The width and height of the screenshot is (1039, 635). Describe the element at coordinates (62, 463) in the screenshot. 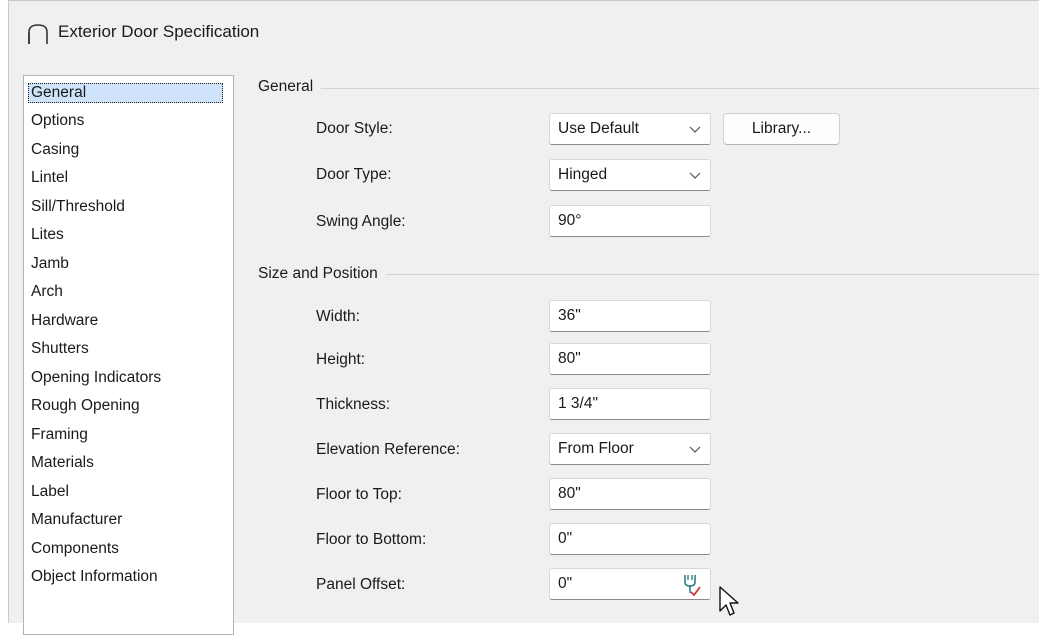

I see `nav-item-materials: Materials` at that location.